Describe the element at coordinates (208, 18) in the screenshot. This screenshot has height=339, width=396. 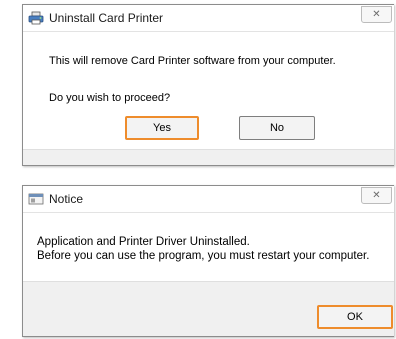
I see `uninstall-dialog-titlebar: Uninstall Card Printer ✕` at that location.